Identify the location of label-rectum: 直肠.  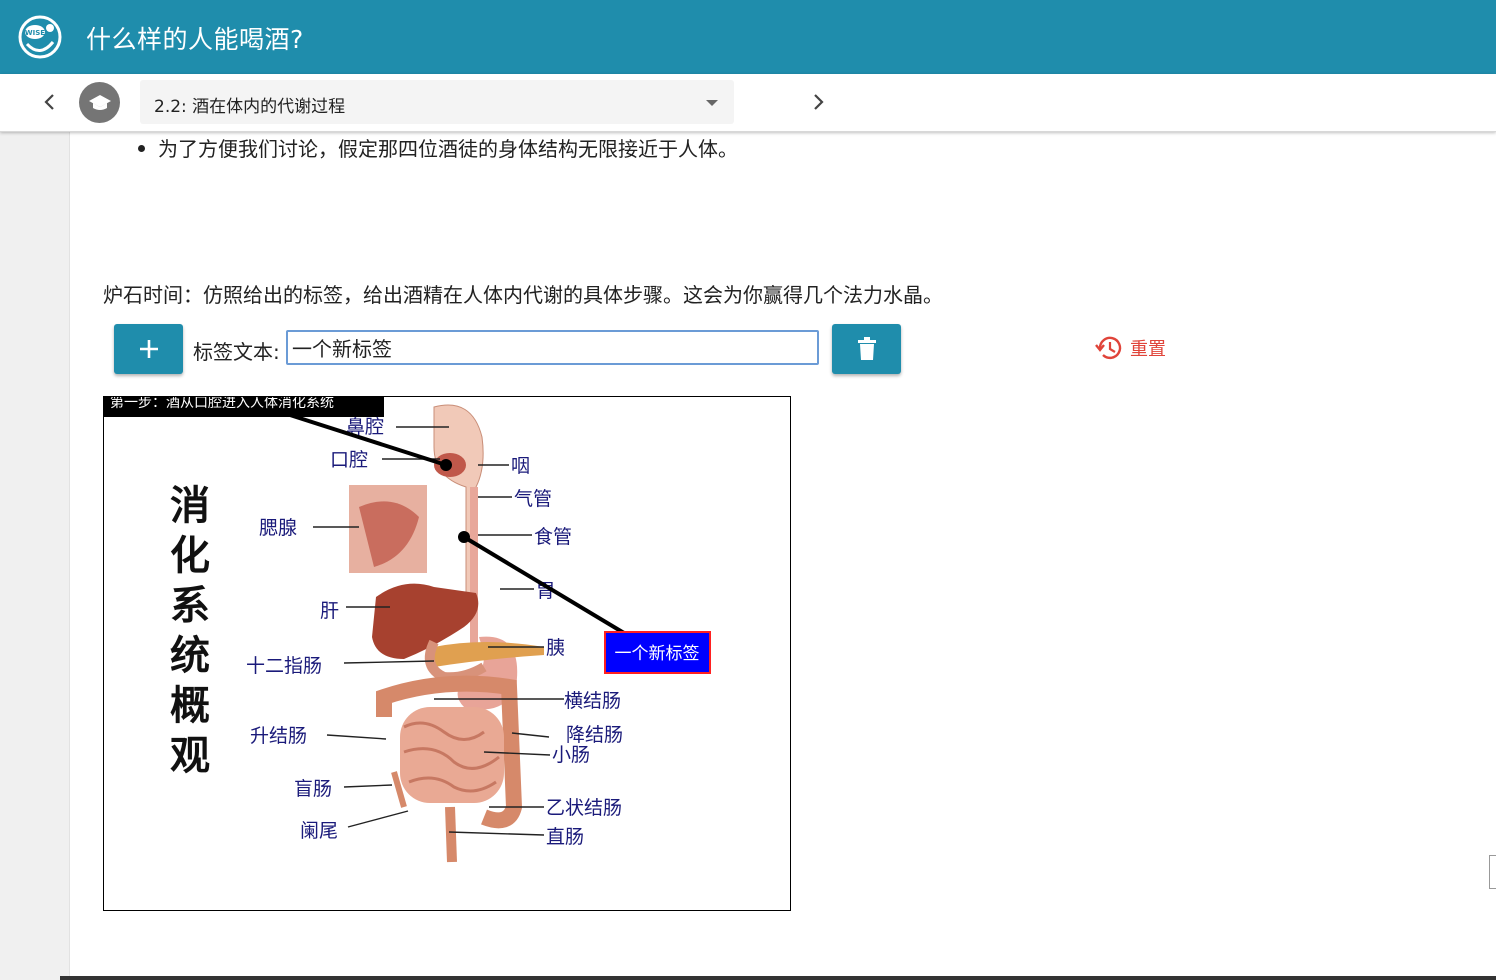
(565, 837).